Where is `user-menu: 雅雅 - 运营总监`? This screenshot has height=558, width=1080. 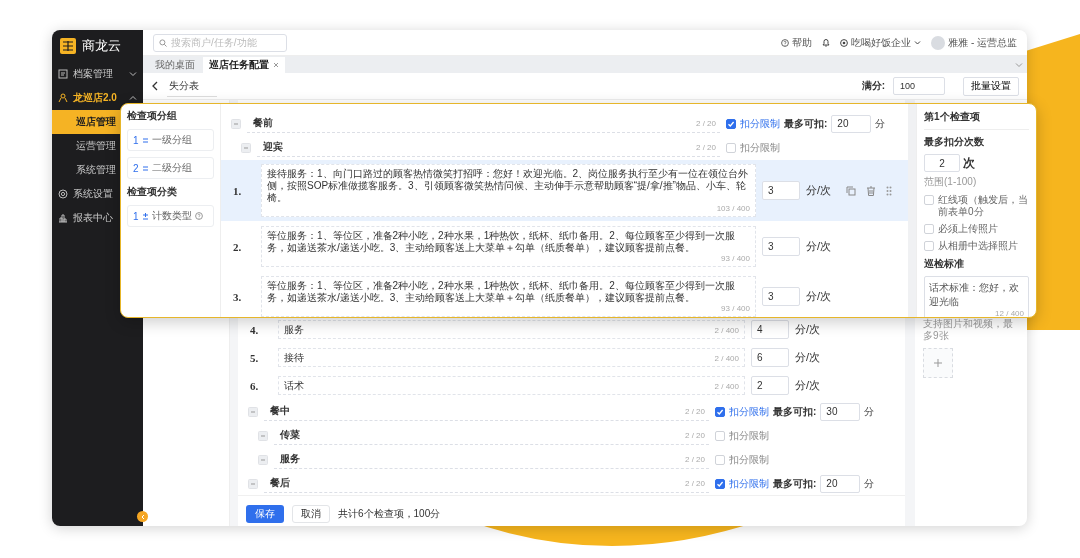
user-menu: 雅雅 - 运营总监 is located at coordinates (974, 42).